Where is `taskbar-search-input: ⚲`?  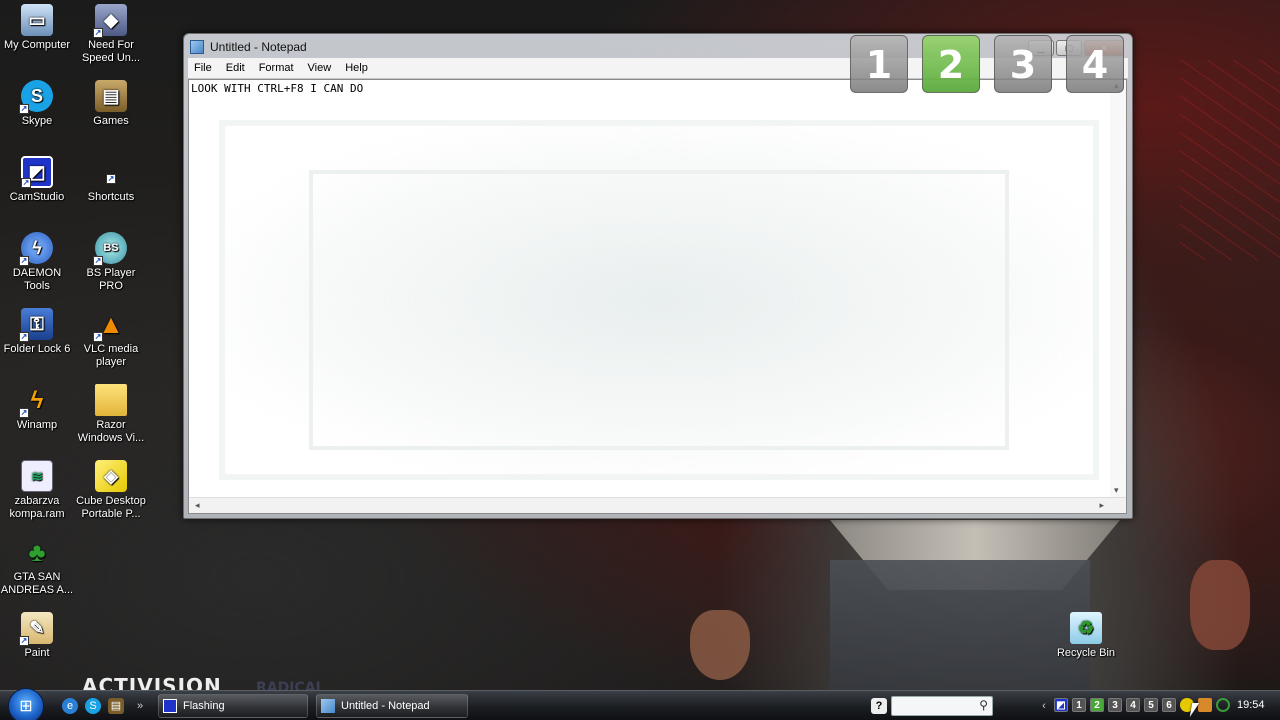
taskbar-search-input: ⚲ is located at coordinates (942, 706).